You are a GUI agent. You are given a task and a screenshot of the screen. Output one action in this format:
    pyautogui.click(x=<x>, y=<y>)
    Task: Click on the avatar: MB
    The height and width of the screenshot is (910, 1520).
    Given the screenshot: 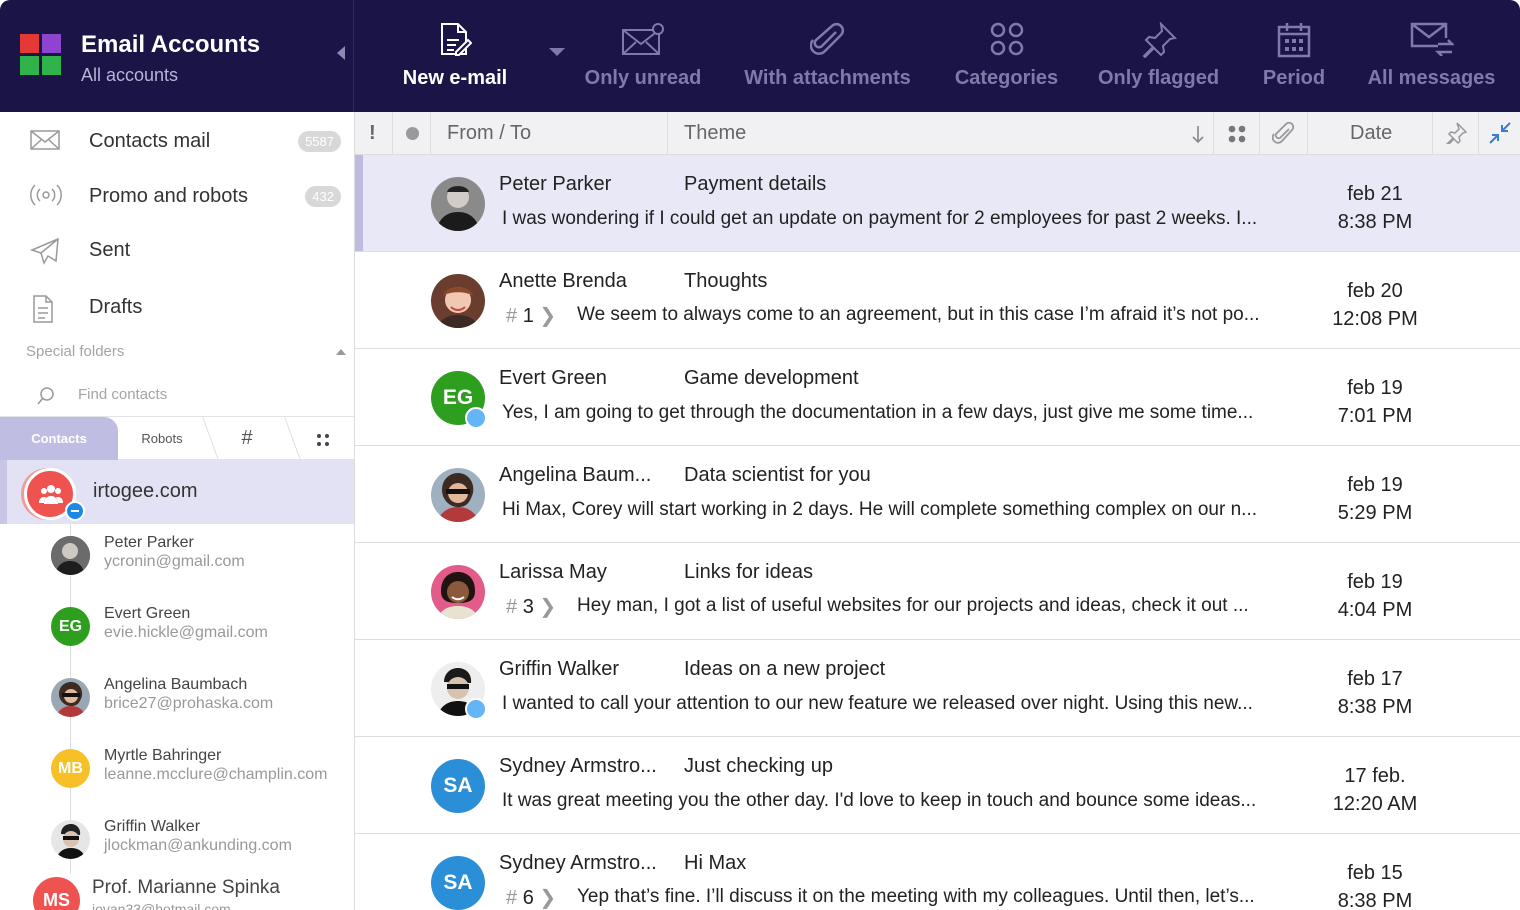 What is the action you would take?
    pyautogui.click(x=70, y=768)
    